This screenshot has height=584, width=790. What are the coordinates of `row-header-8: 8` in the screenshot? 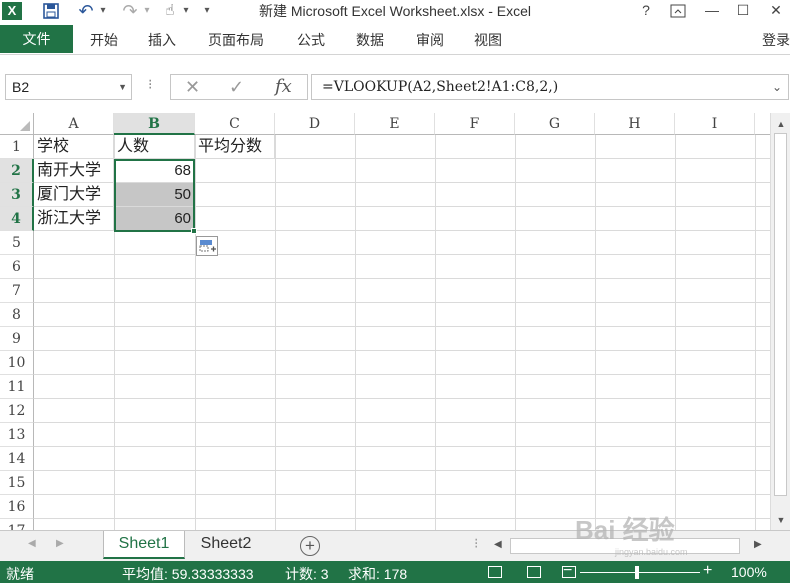 It's located at (17, 315).